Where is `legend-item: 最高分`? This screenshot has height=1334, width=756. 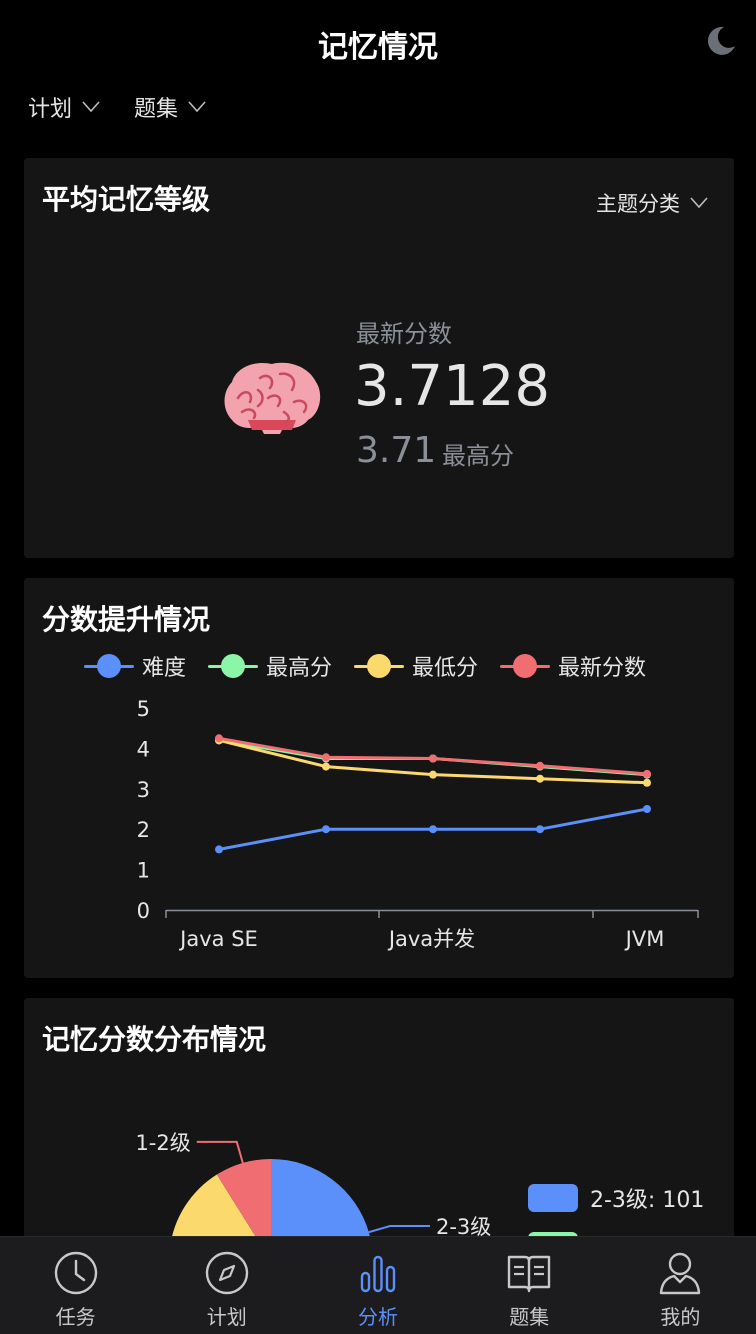 legend-item: 最高分 is located at coordinates (270, 666).